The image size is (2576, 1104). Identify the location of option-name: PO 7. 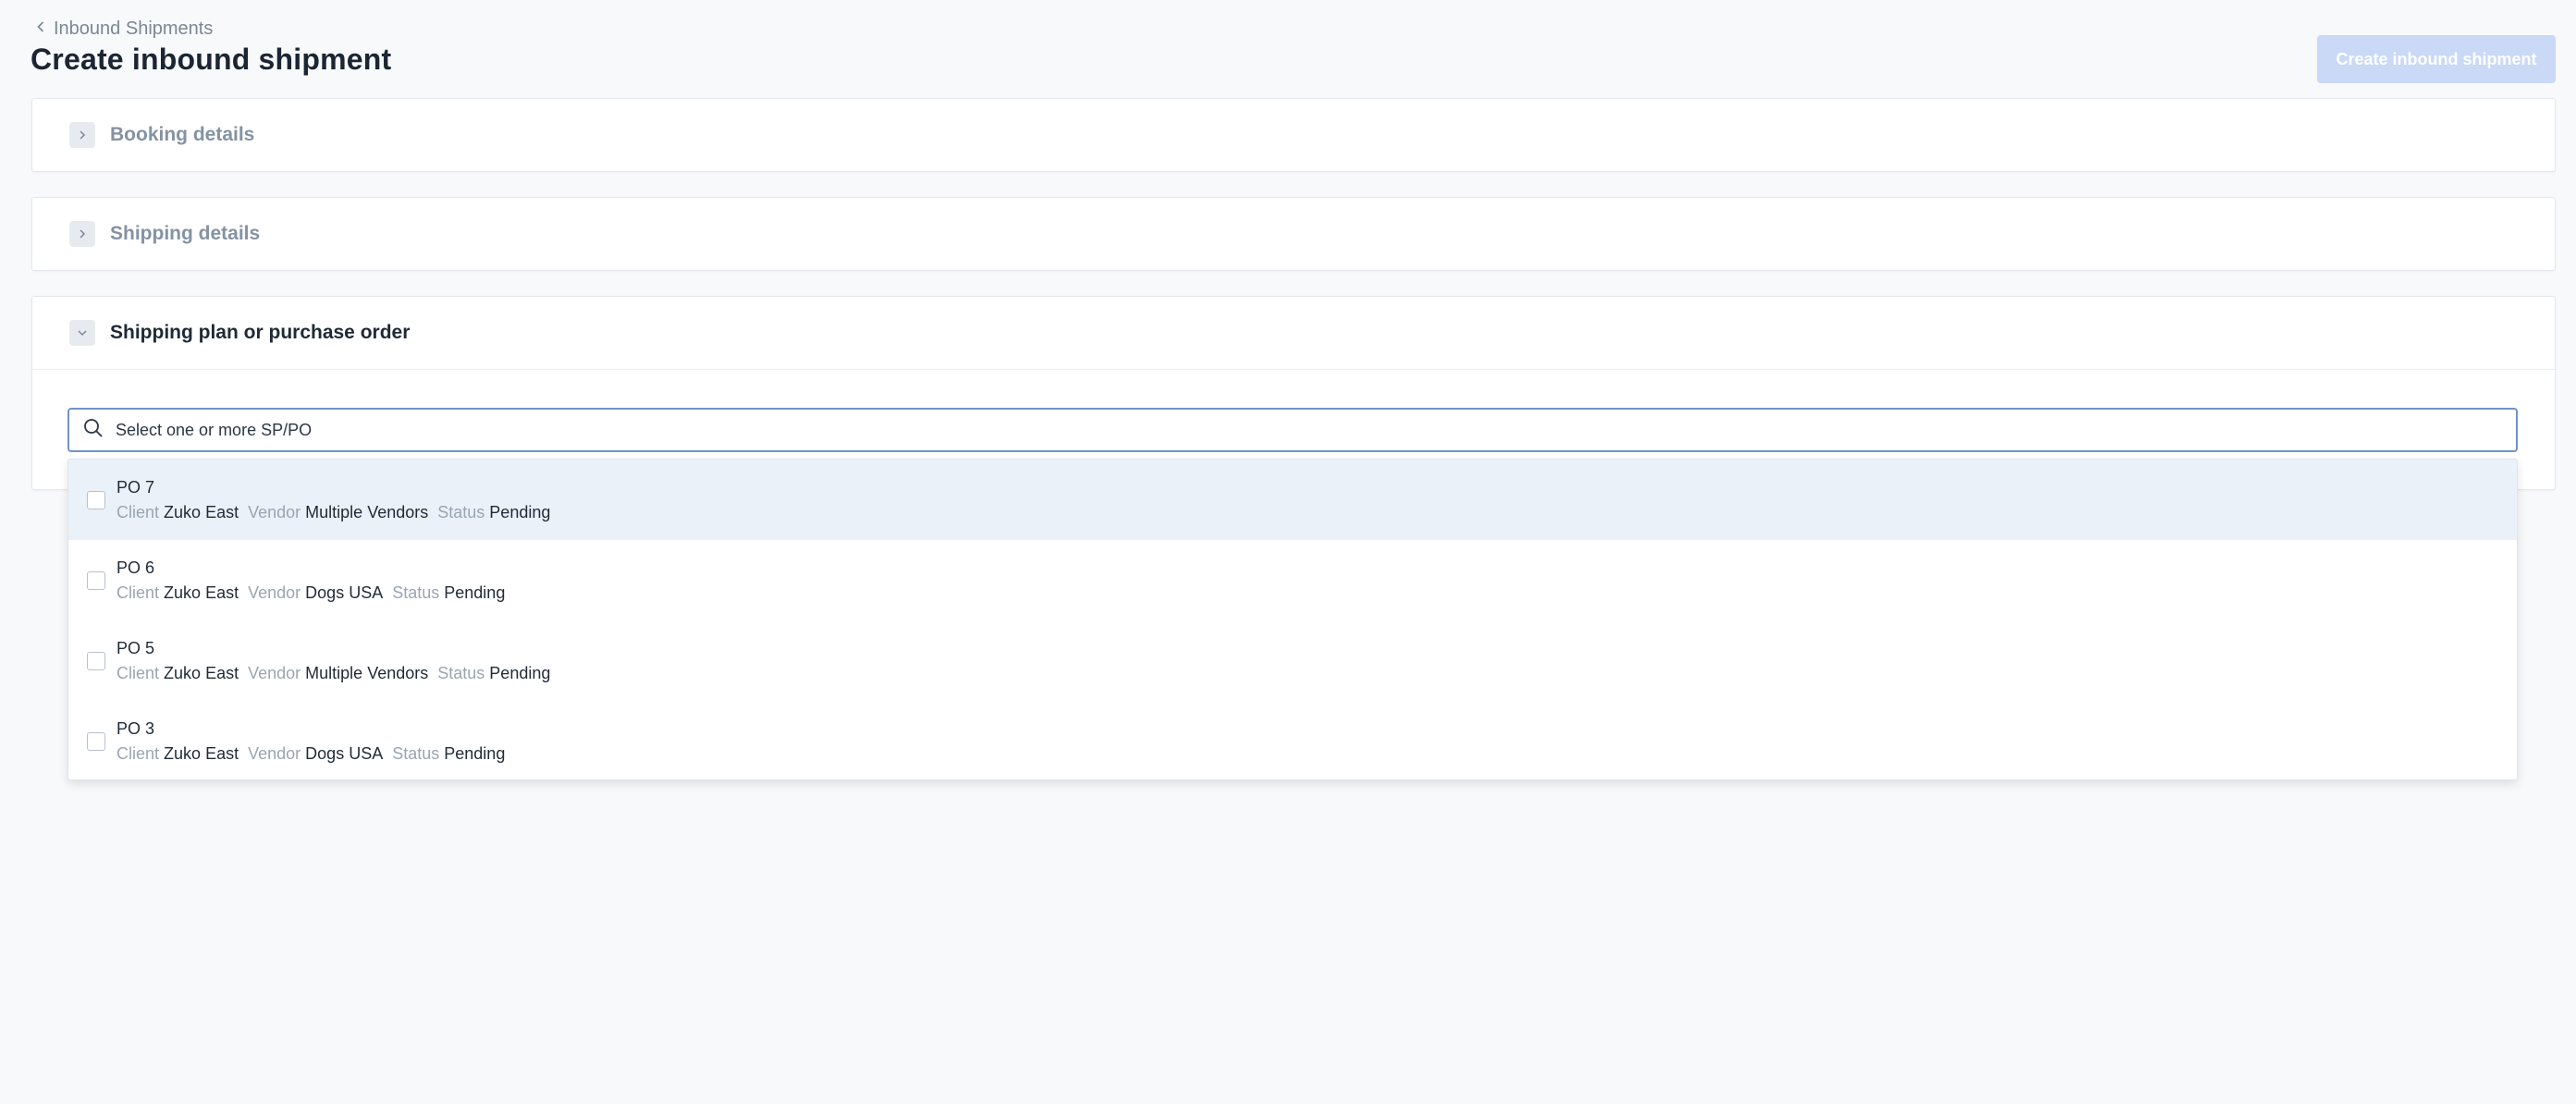
(136, 487).